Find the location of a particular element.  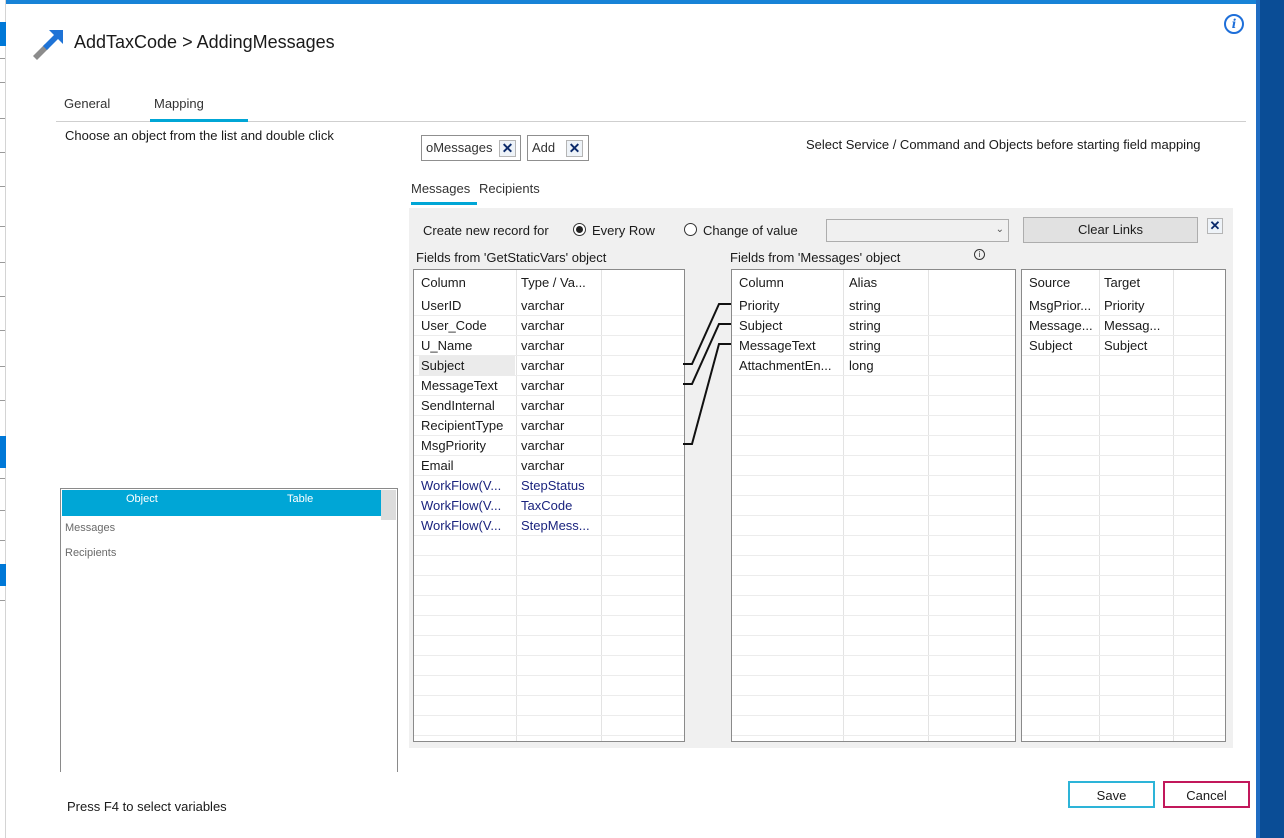

table-row: SendInternal varchar is located at coordinates (549, 406).